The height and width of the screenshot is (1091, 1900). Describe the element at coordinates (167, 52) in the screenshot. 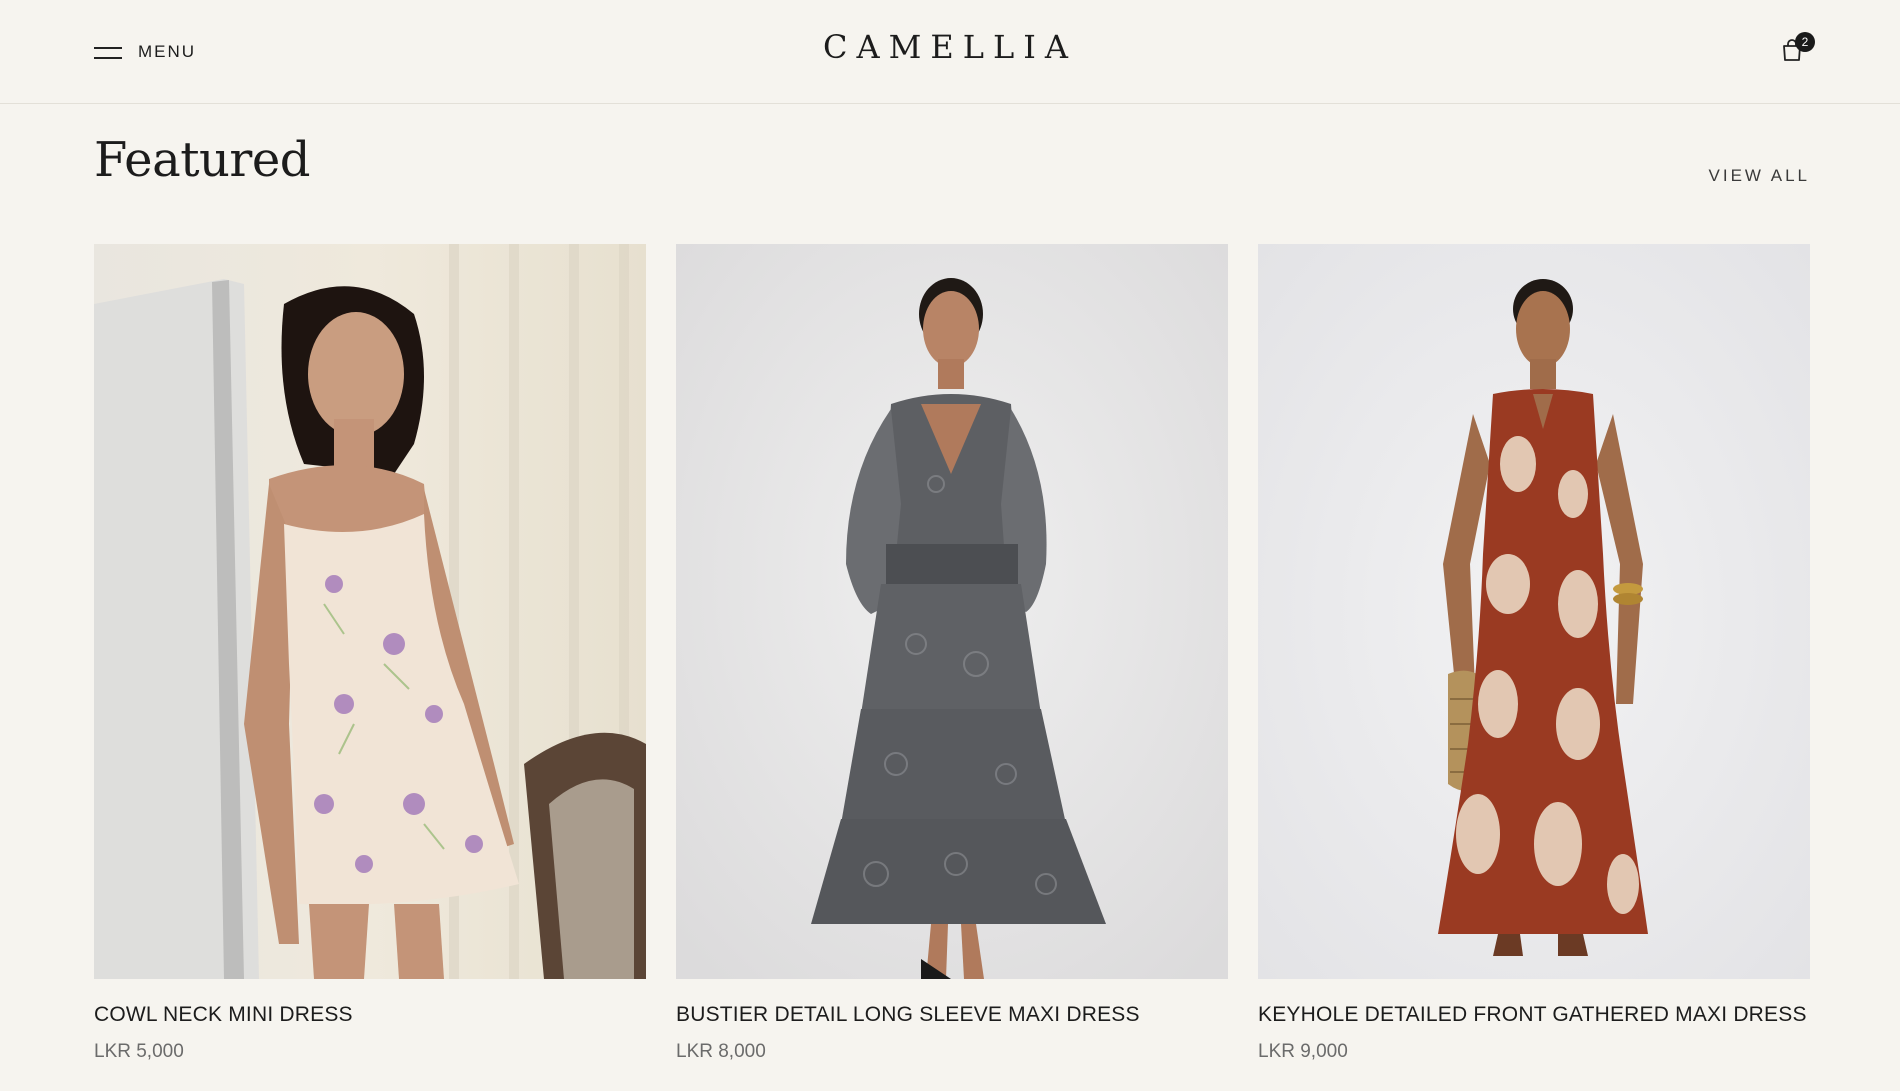

I see `menu-label: MENU` at that location.